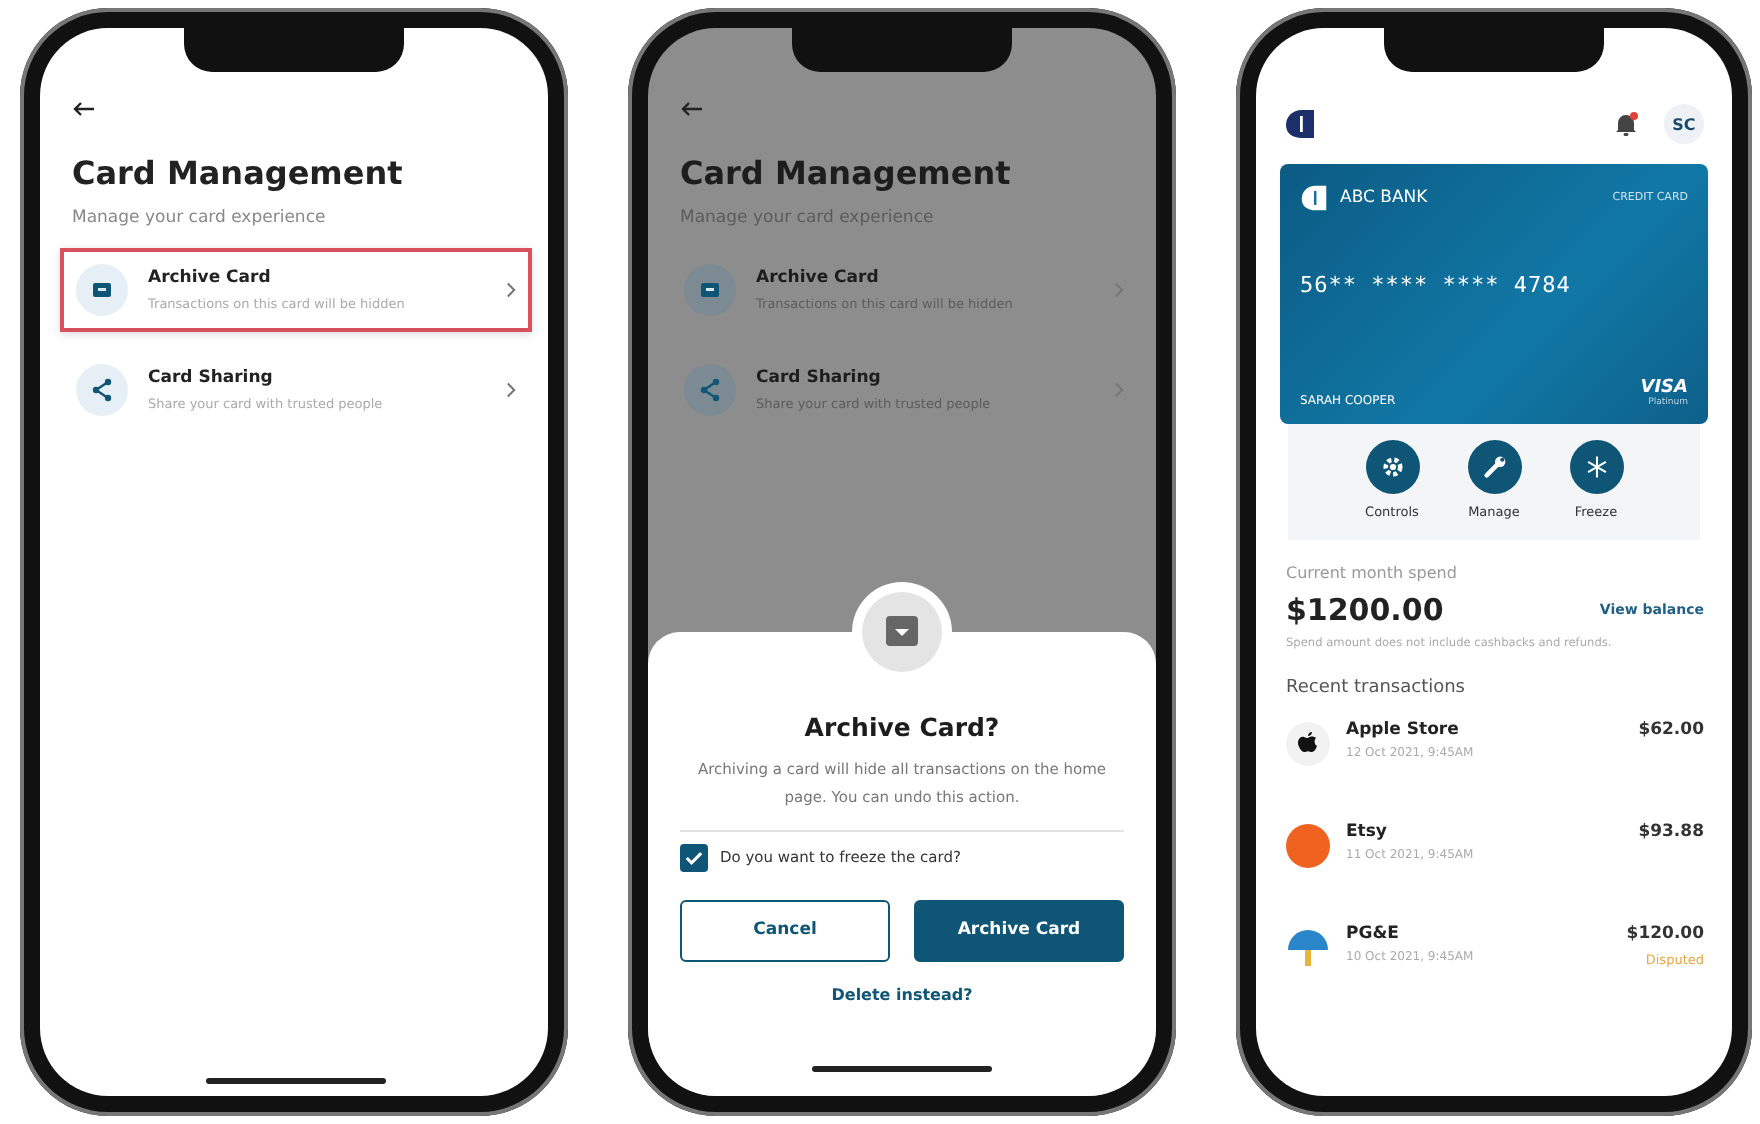 This screenshot has height=1124, width=1760. I want to click on transaction-amount: $62.00, so click(1671, 730).